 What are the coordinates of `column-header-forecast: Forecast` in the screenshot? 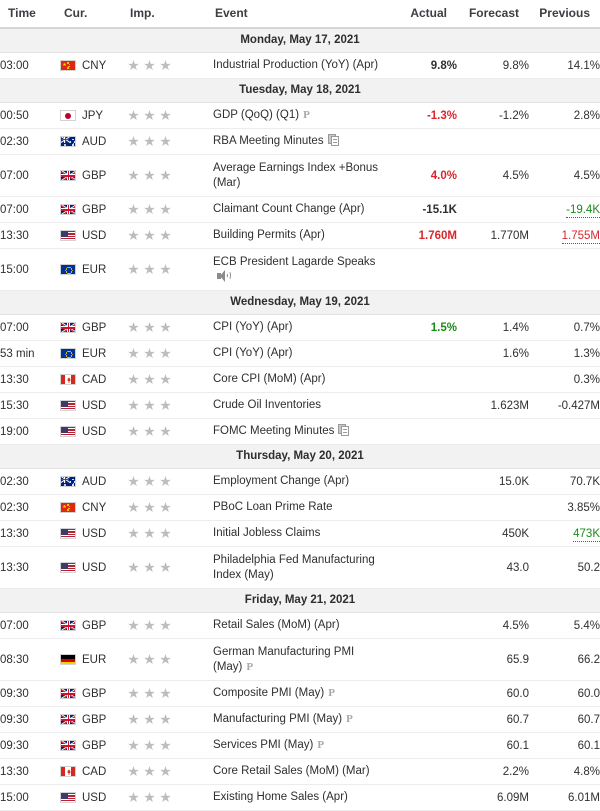 It's located at (493, 14).